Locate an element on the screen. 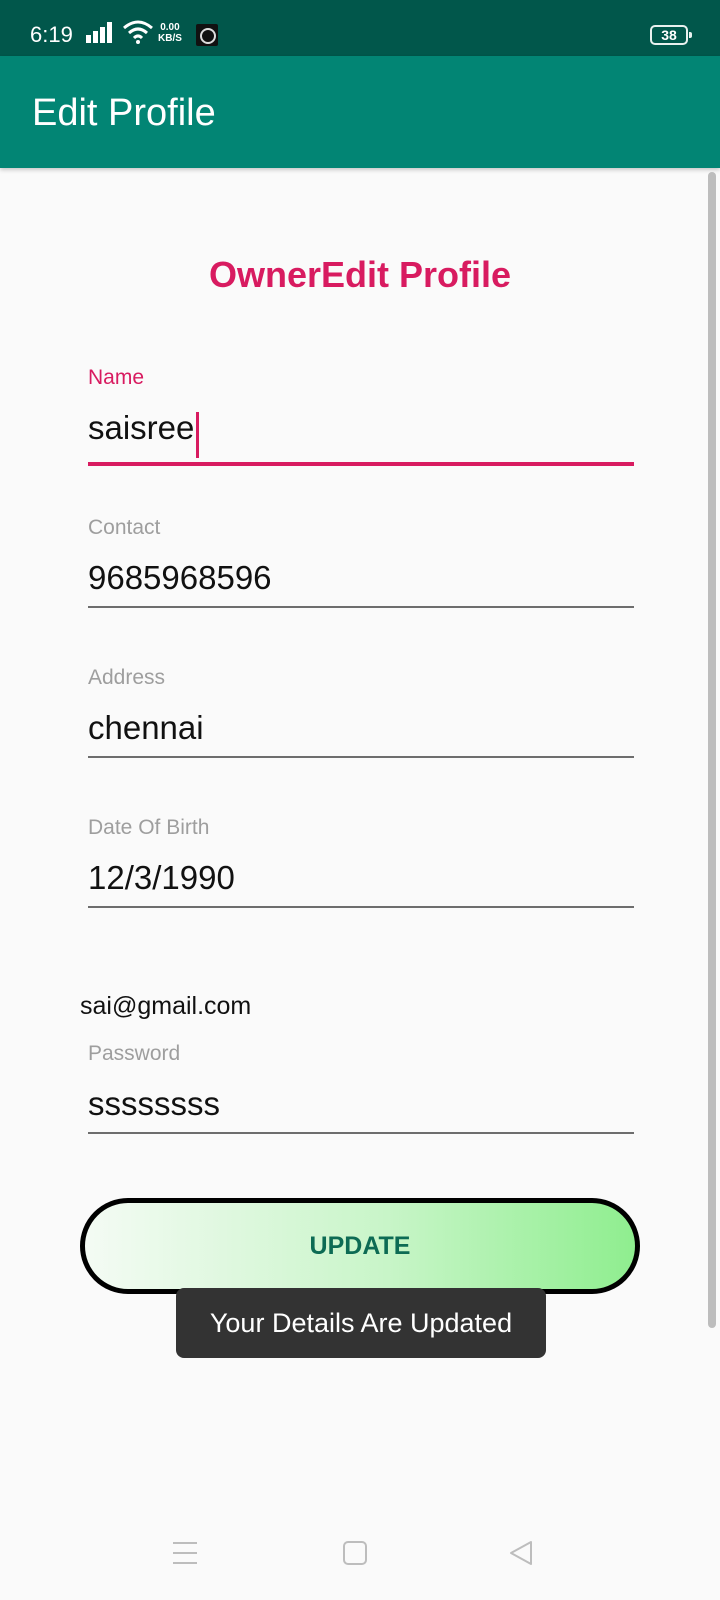 This screenshot has height=1600, width=720. address-label: Address is located at coordinates (127, 677).